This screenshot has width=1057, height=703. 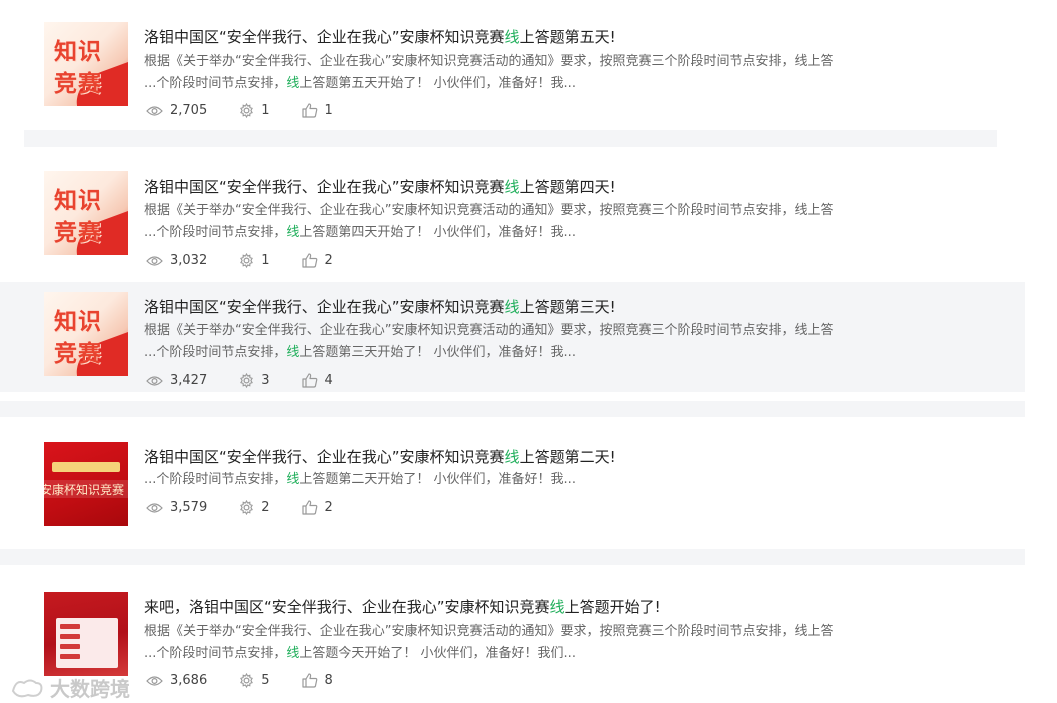 I want to click on article-title: 洛钼中国区“安全伴我行、企业在我心”安康杯知识竞赛线上答题第五天!, so click(x=380, y=36).